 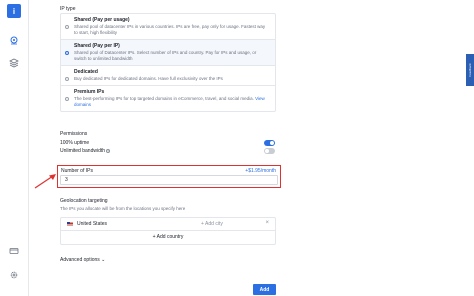 I want to click on add-country-row: + Add country, so click(x=168, y=237).